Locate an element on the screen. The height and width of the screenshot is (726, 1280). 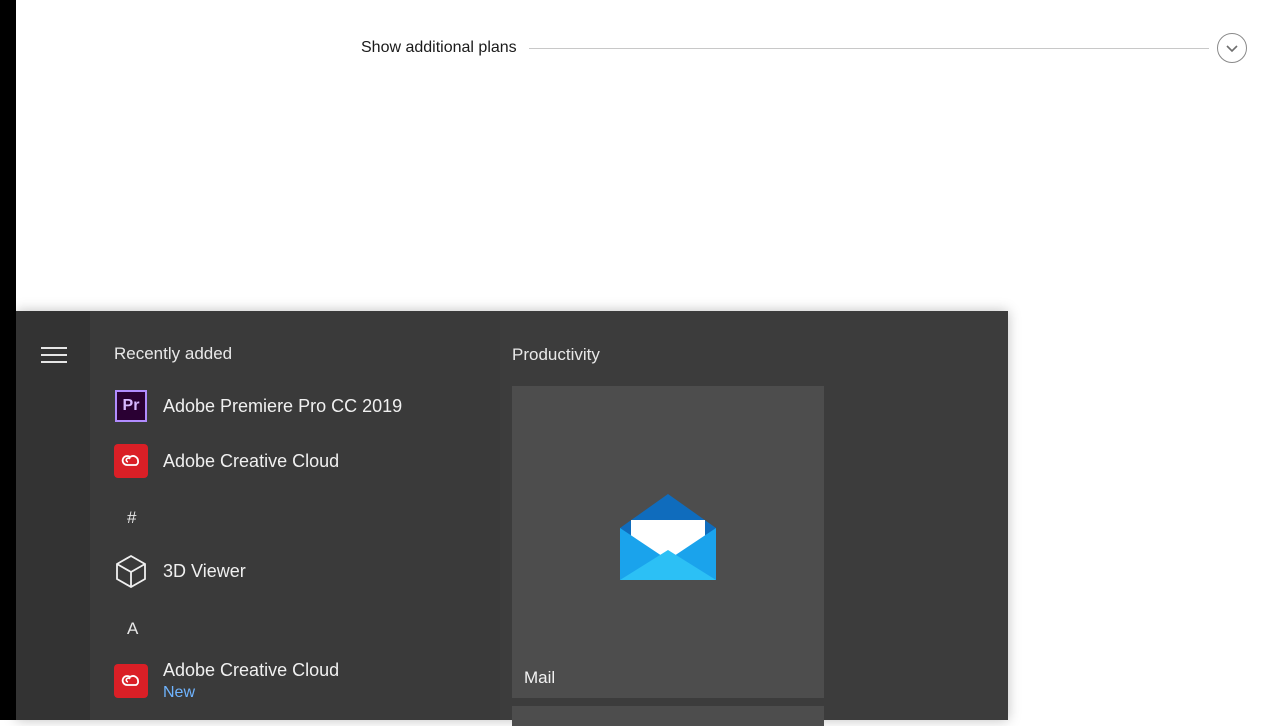
show-additional-plans-label: Show additional plans is located at coordinates (445, 48).